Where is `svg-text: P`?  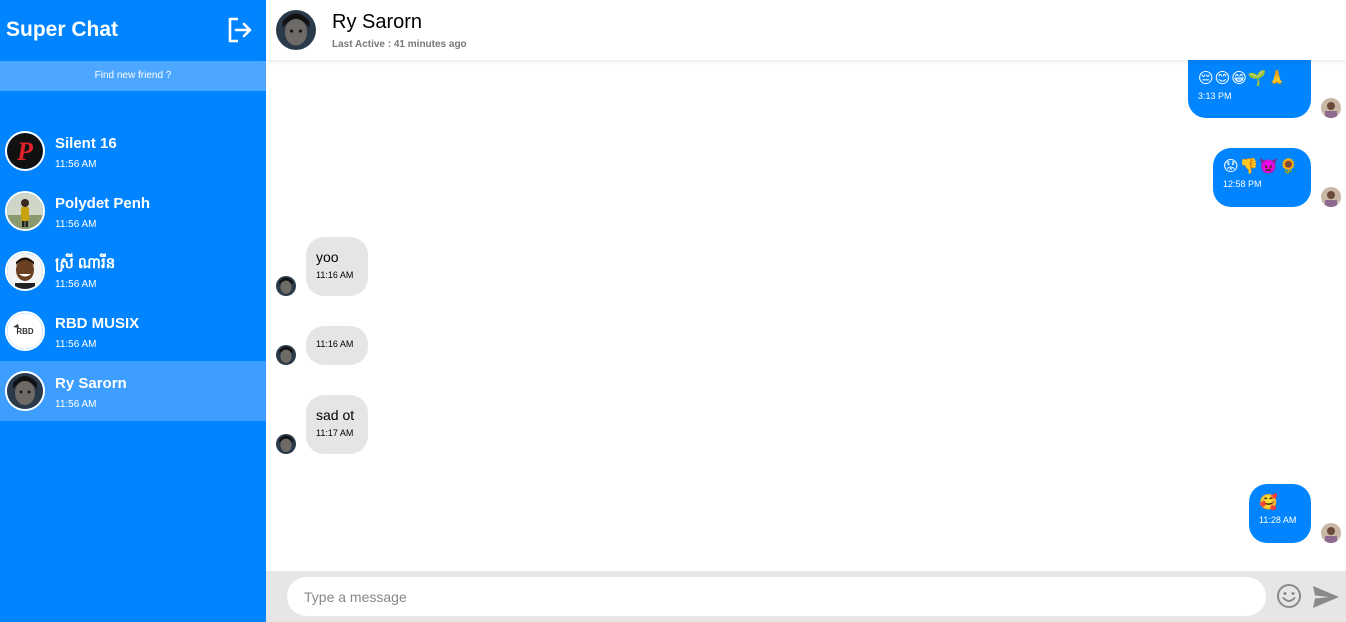
svg-text: P is located at coordinates (25, 151).